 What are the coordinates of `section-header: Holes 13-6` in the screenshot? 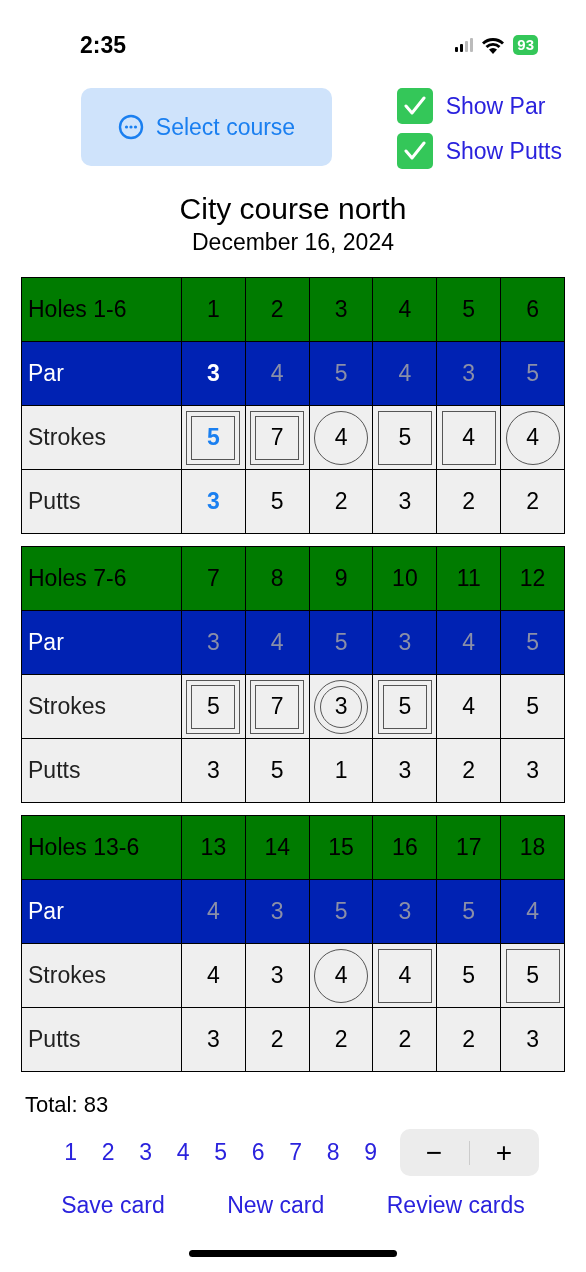 It's located at (102, 848).